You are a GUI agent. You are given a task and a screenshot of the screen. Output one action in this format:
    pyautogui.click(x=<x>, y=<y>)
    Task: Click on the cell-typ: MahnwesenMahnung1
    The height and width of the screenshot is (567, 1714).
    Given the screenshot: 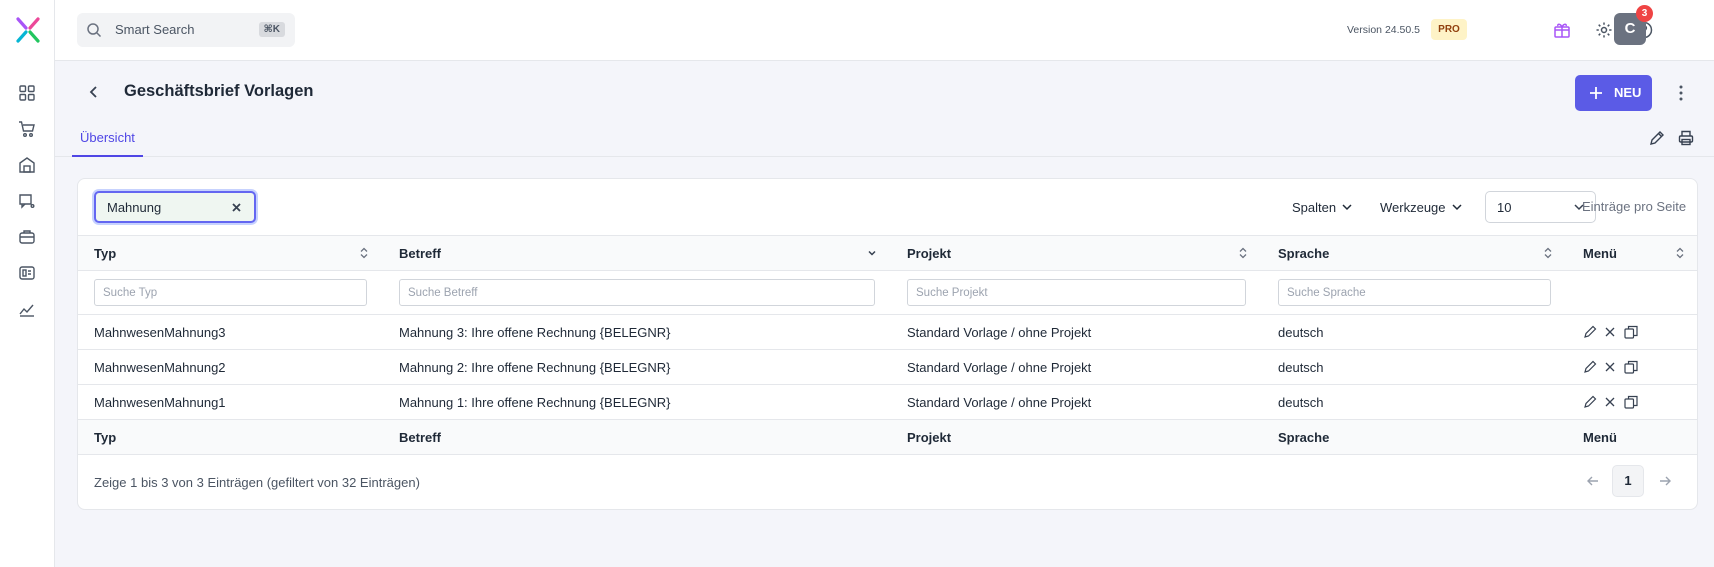 What is the action you would take?
    pyautogui.click(x=230, y=402)
    